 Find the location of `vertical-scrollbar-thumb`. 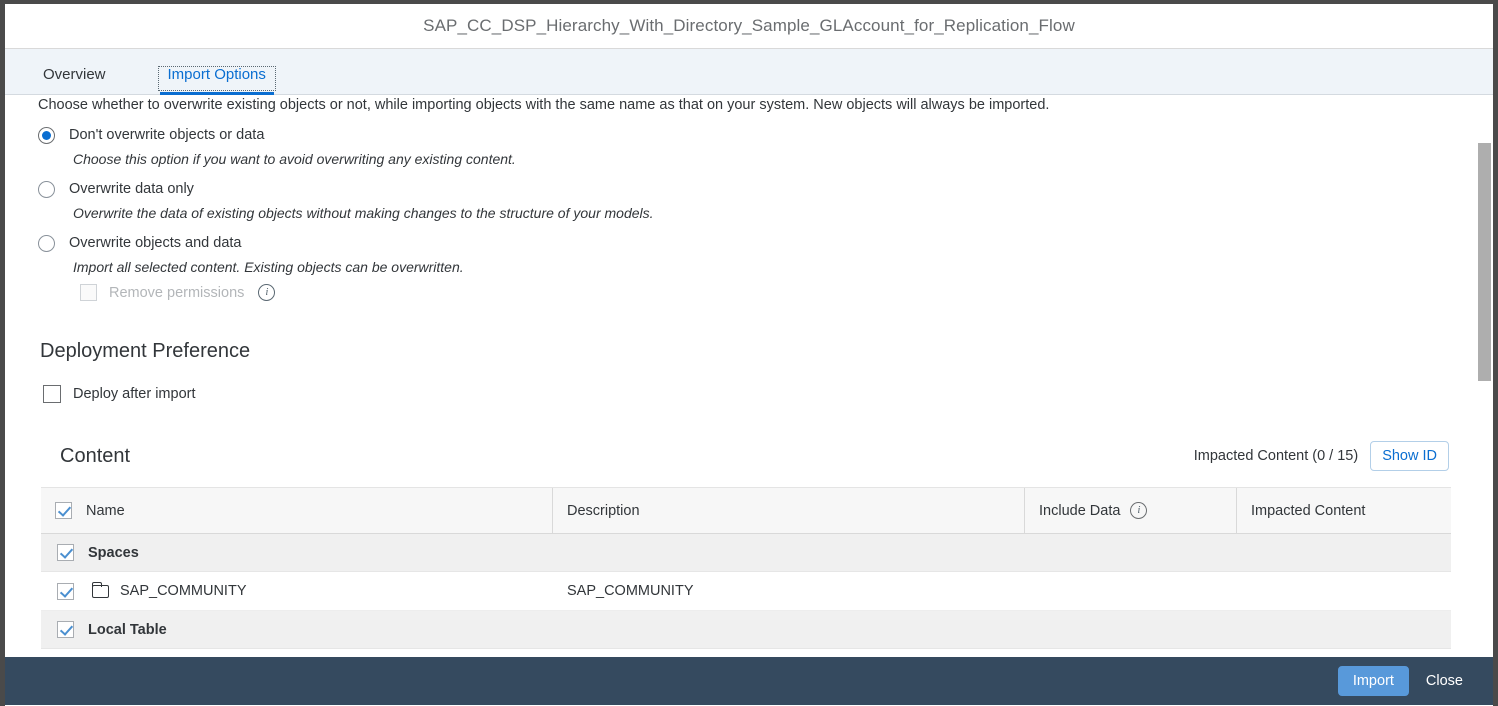

vertical-scrollbar-thumb is located at coordinates (1484, 262).